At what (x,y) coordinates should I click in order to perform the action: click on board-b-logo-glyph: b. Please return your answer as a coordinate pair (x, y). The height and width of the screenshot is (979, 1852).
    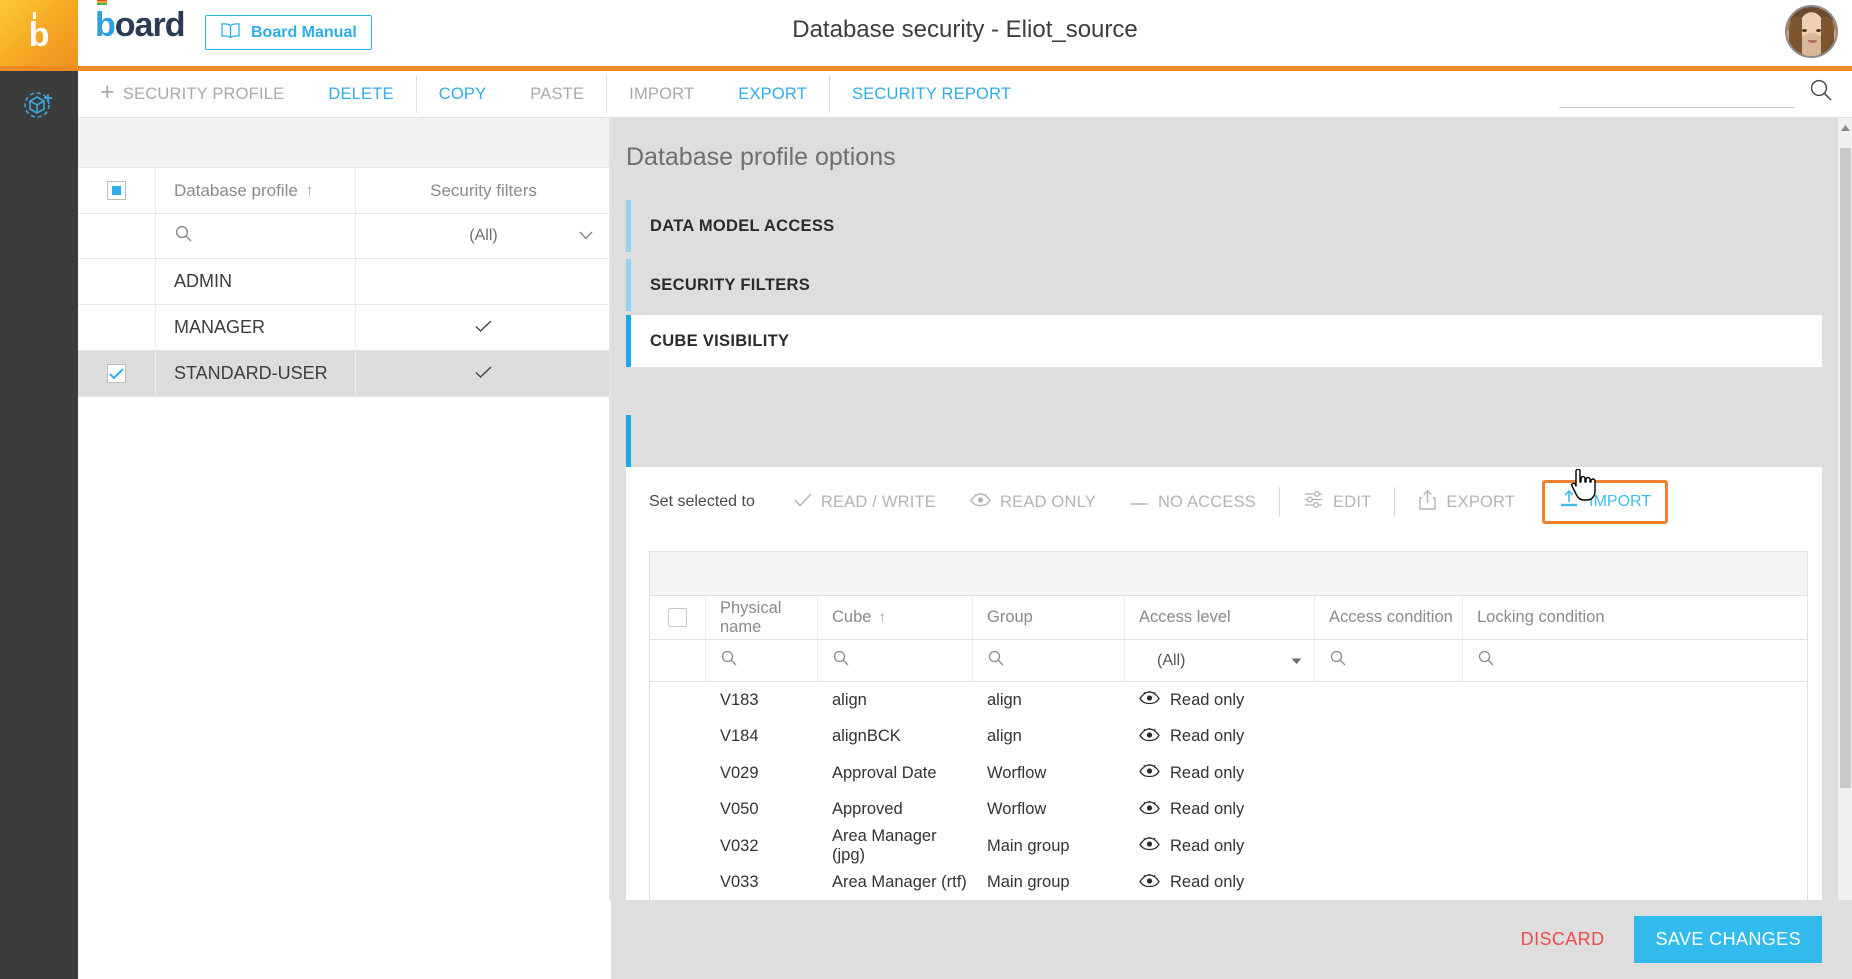
    Looking at the image, I should click on (39, 33).